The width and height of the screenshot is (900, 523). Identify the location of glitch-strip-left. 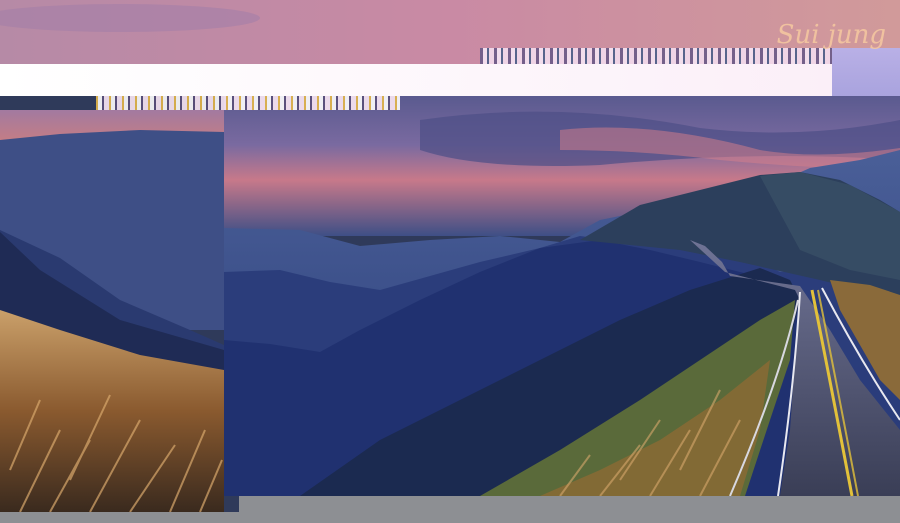
(248, 103).